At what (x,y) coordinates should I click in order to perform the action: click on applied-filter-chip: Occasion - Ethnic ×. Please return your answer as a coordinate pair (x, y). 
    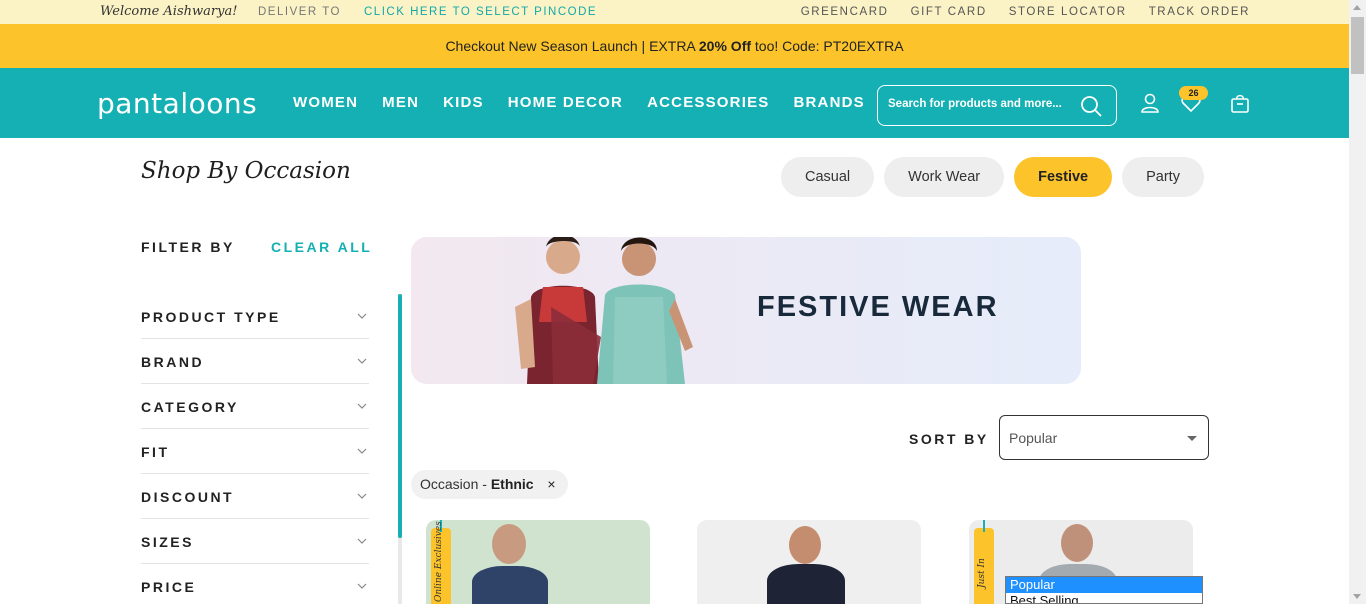
    Looking at the image, I should click on (489, 484).